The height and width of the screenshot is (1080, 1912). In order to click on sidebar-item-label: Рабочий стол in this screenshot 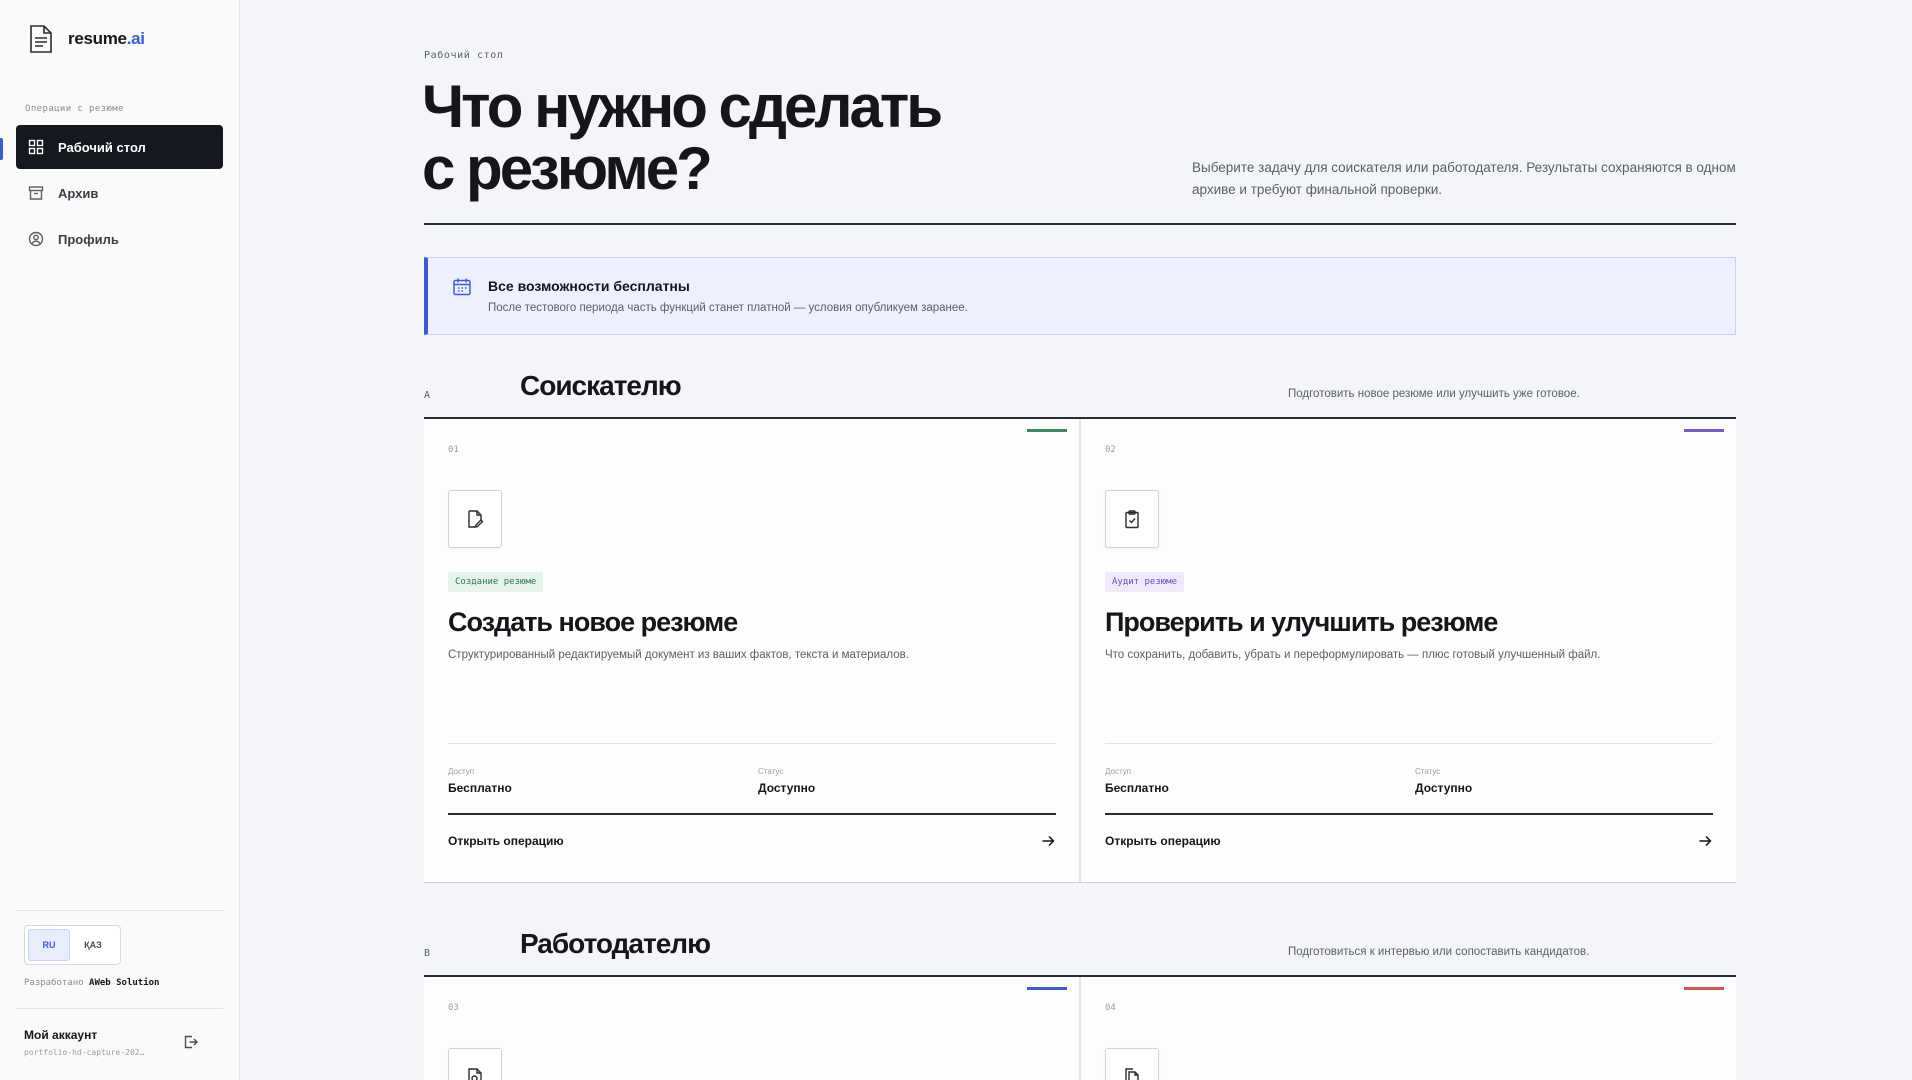, I will do `click(102, 147)`.